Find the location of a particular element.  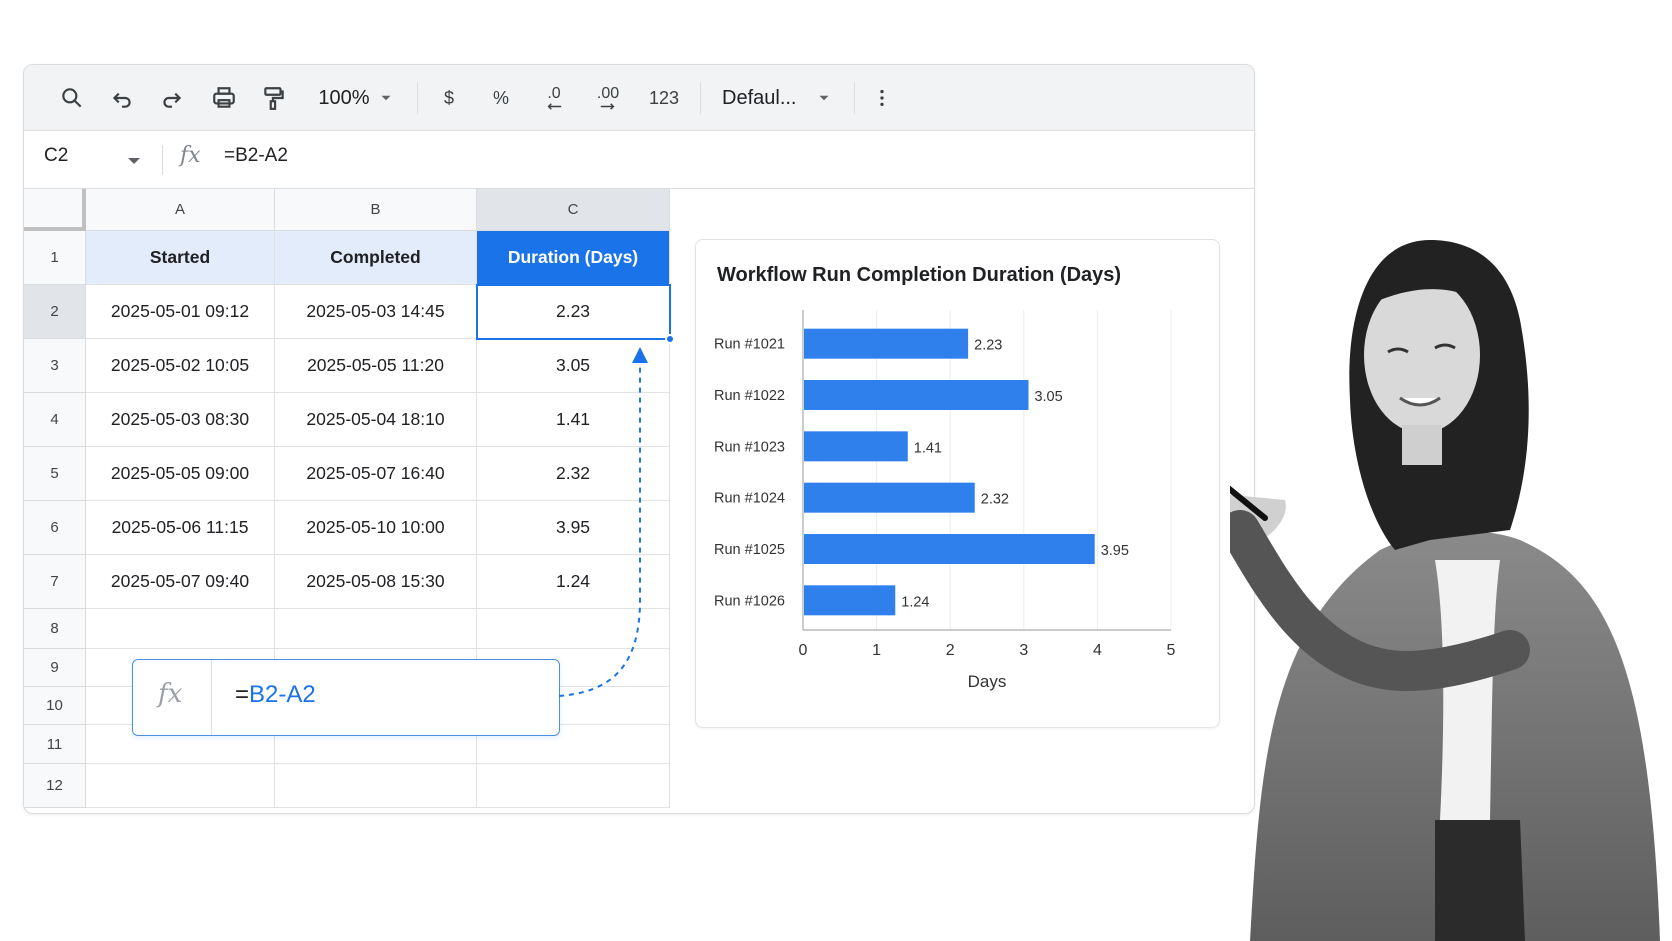

redo-icon is located at coordinates (172, 98).